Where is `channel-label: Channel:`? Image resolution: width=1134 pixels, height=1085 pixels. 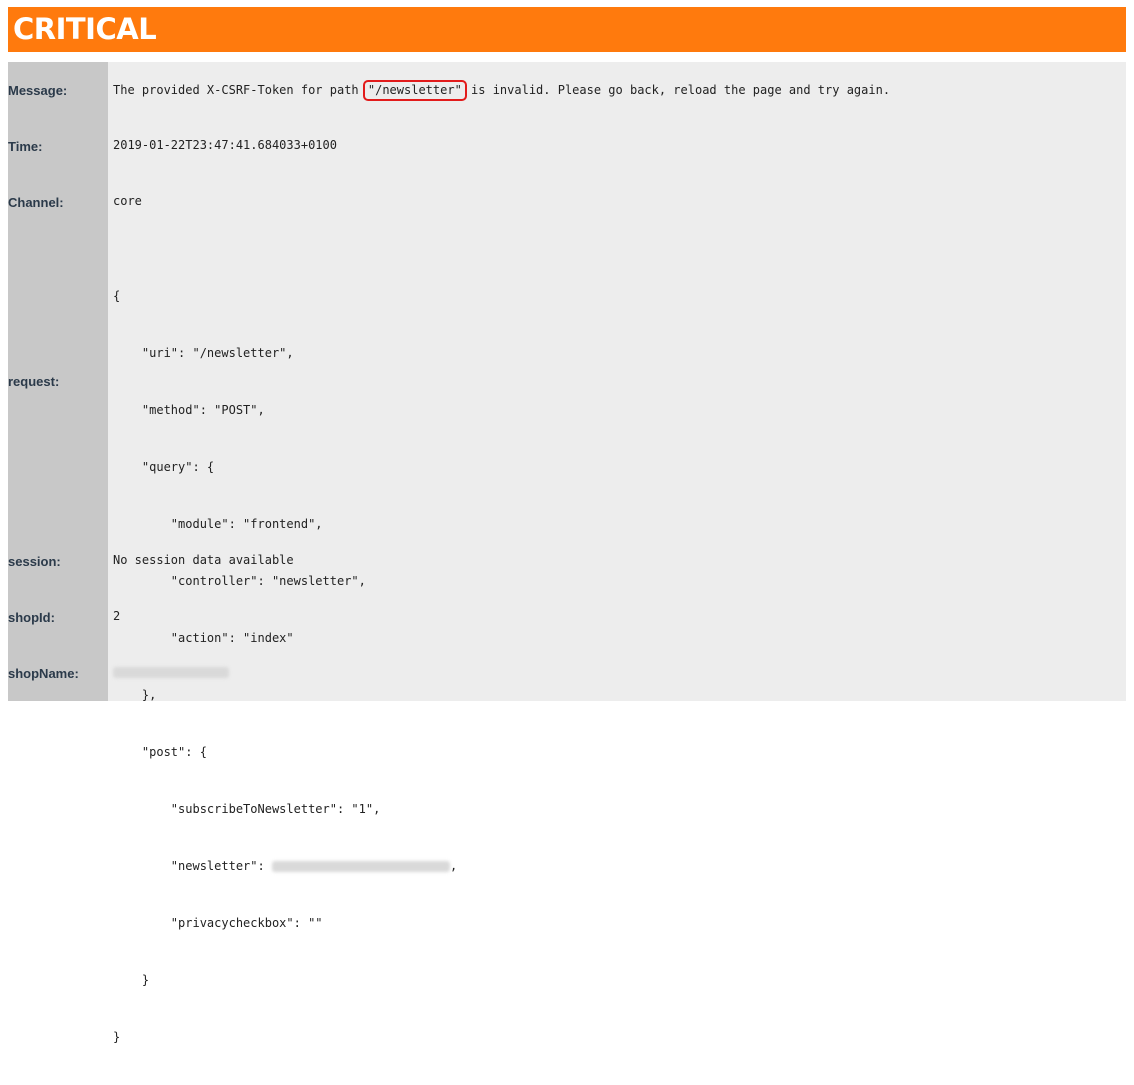 channel-label: Channel: is located at coordinates (36, 202).